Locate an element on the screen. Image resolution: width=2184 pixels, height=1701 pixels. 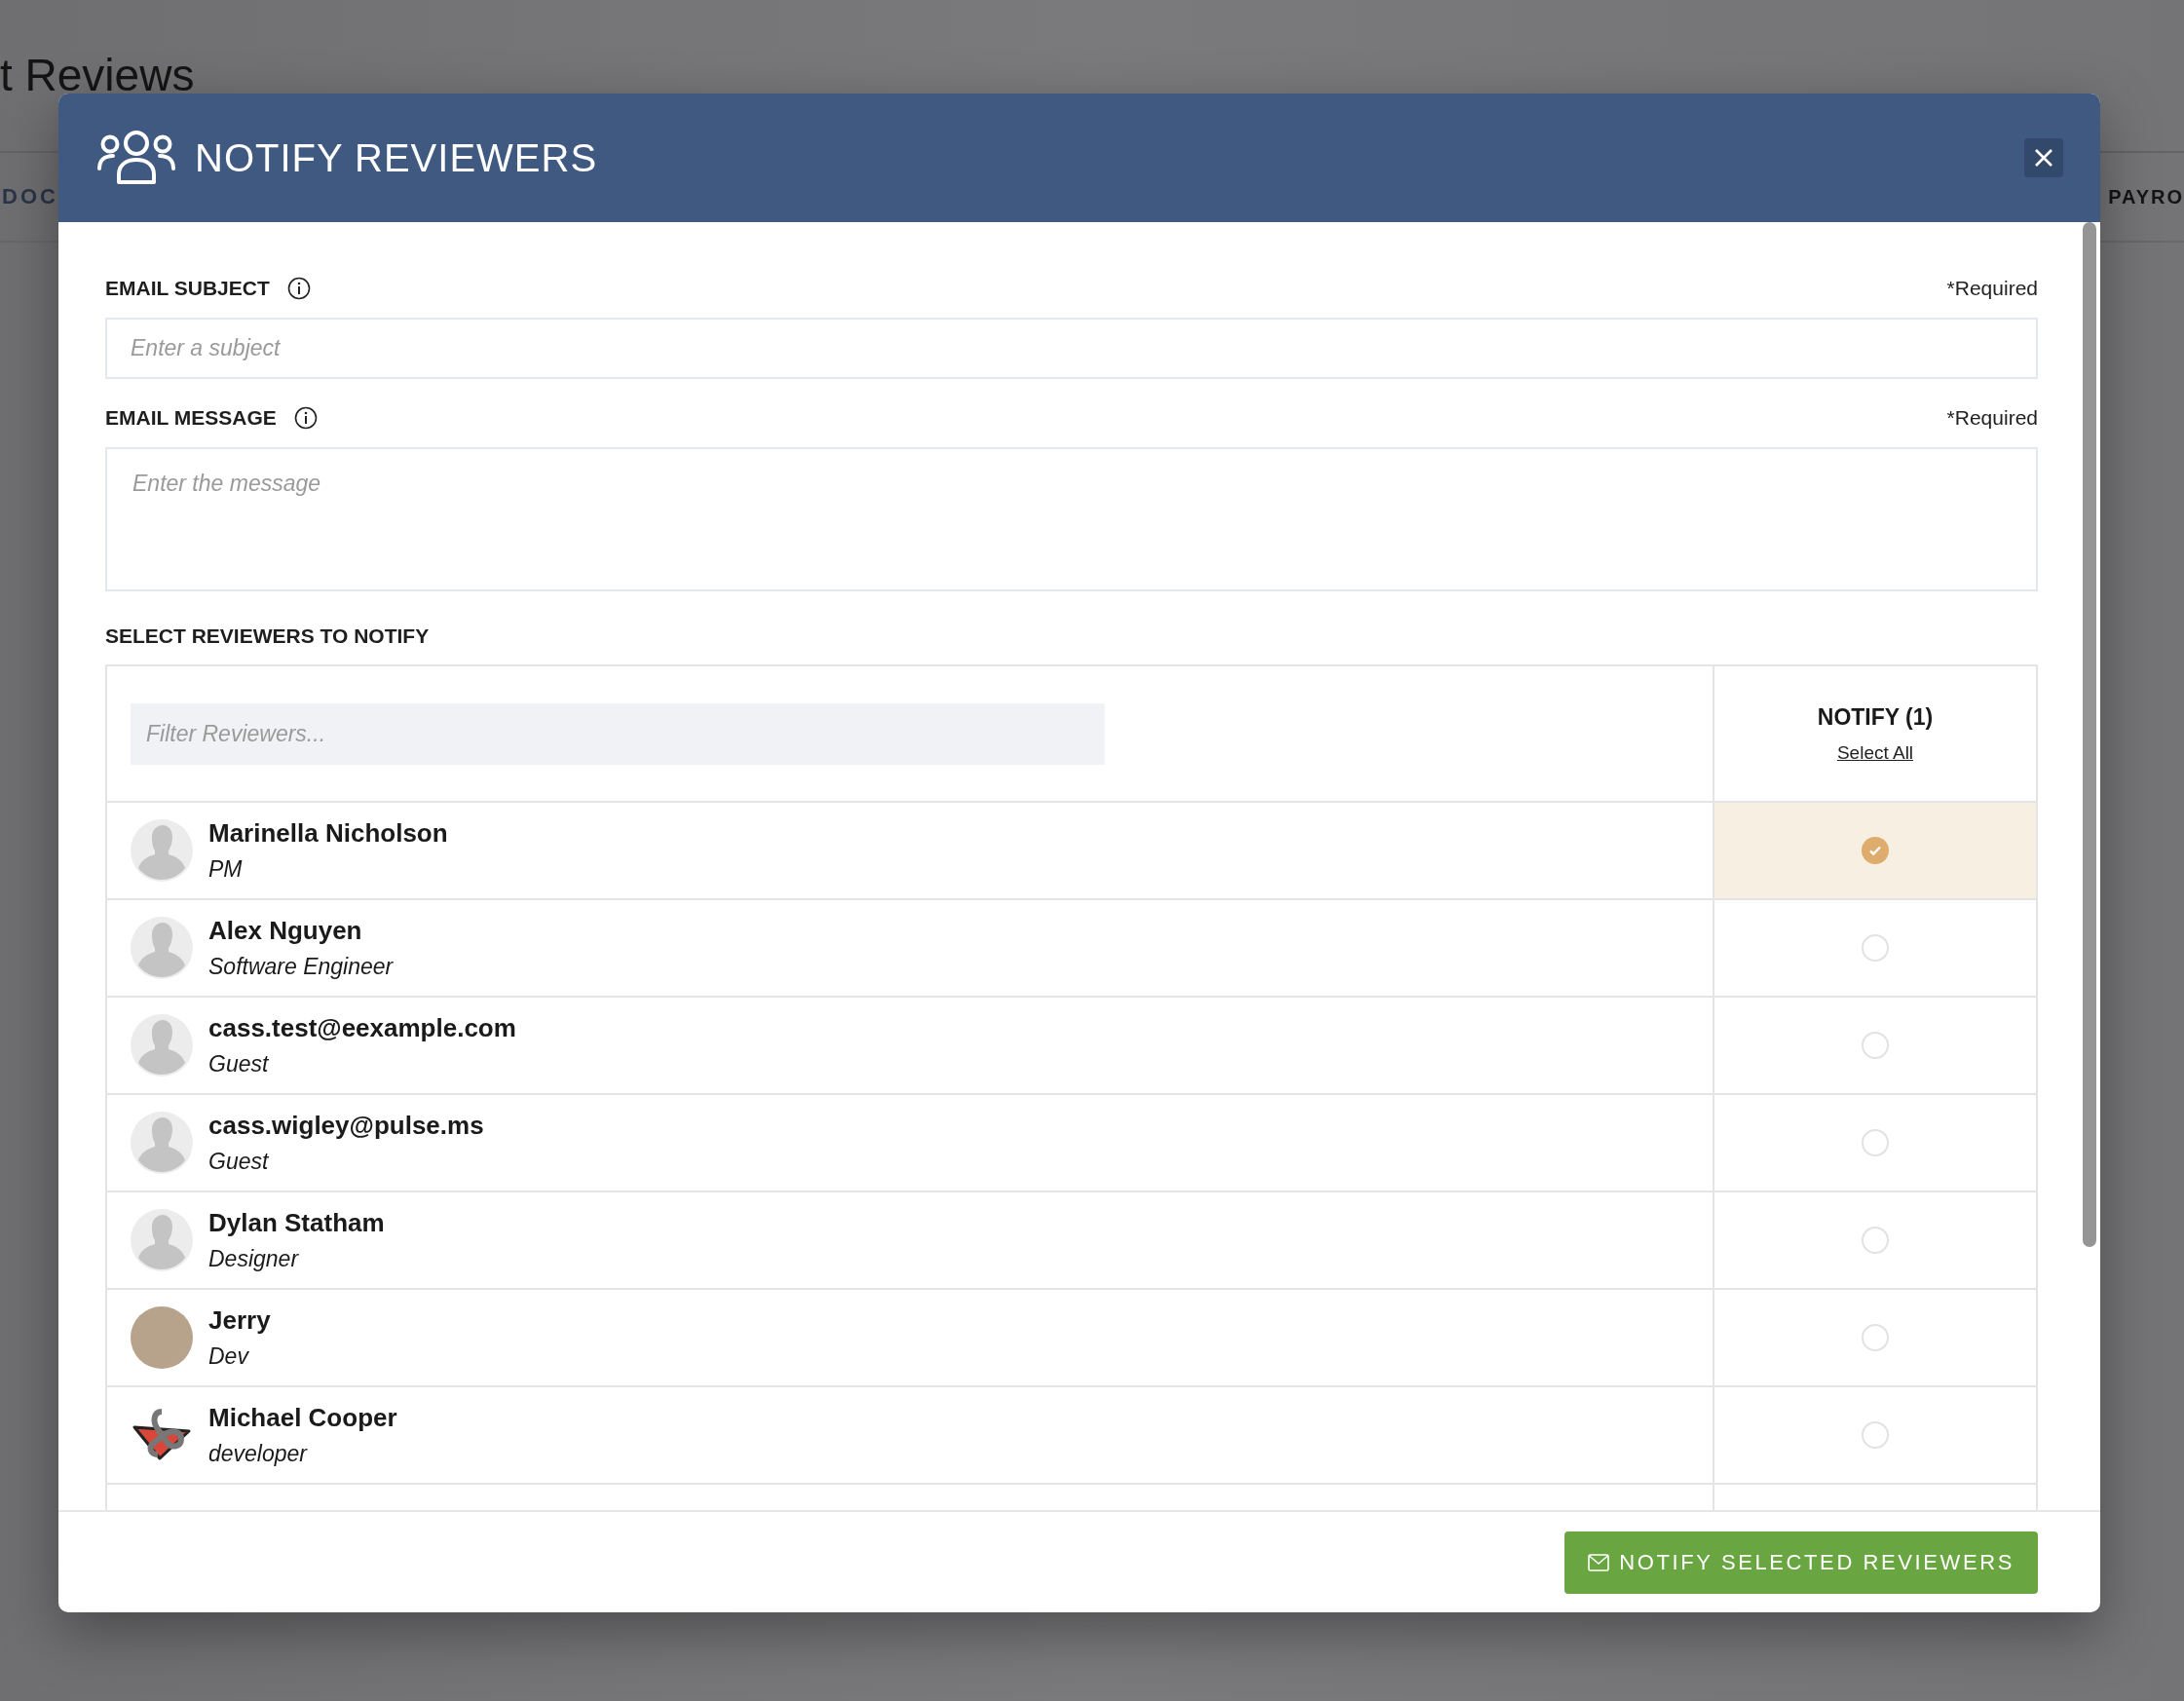
reviewer-name: cass.test@eexample.com is located at coordinates (362, 1028).